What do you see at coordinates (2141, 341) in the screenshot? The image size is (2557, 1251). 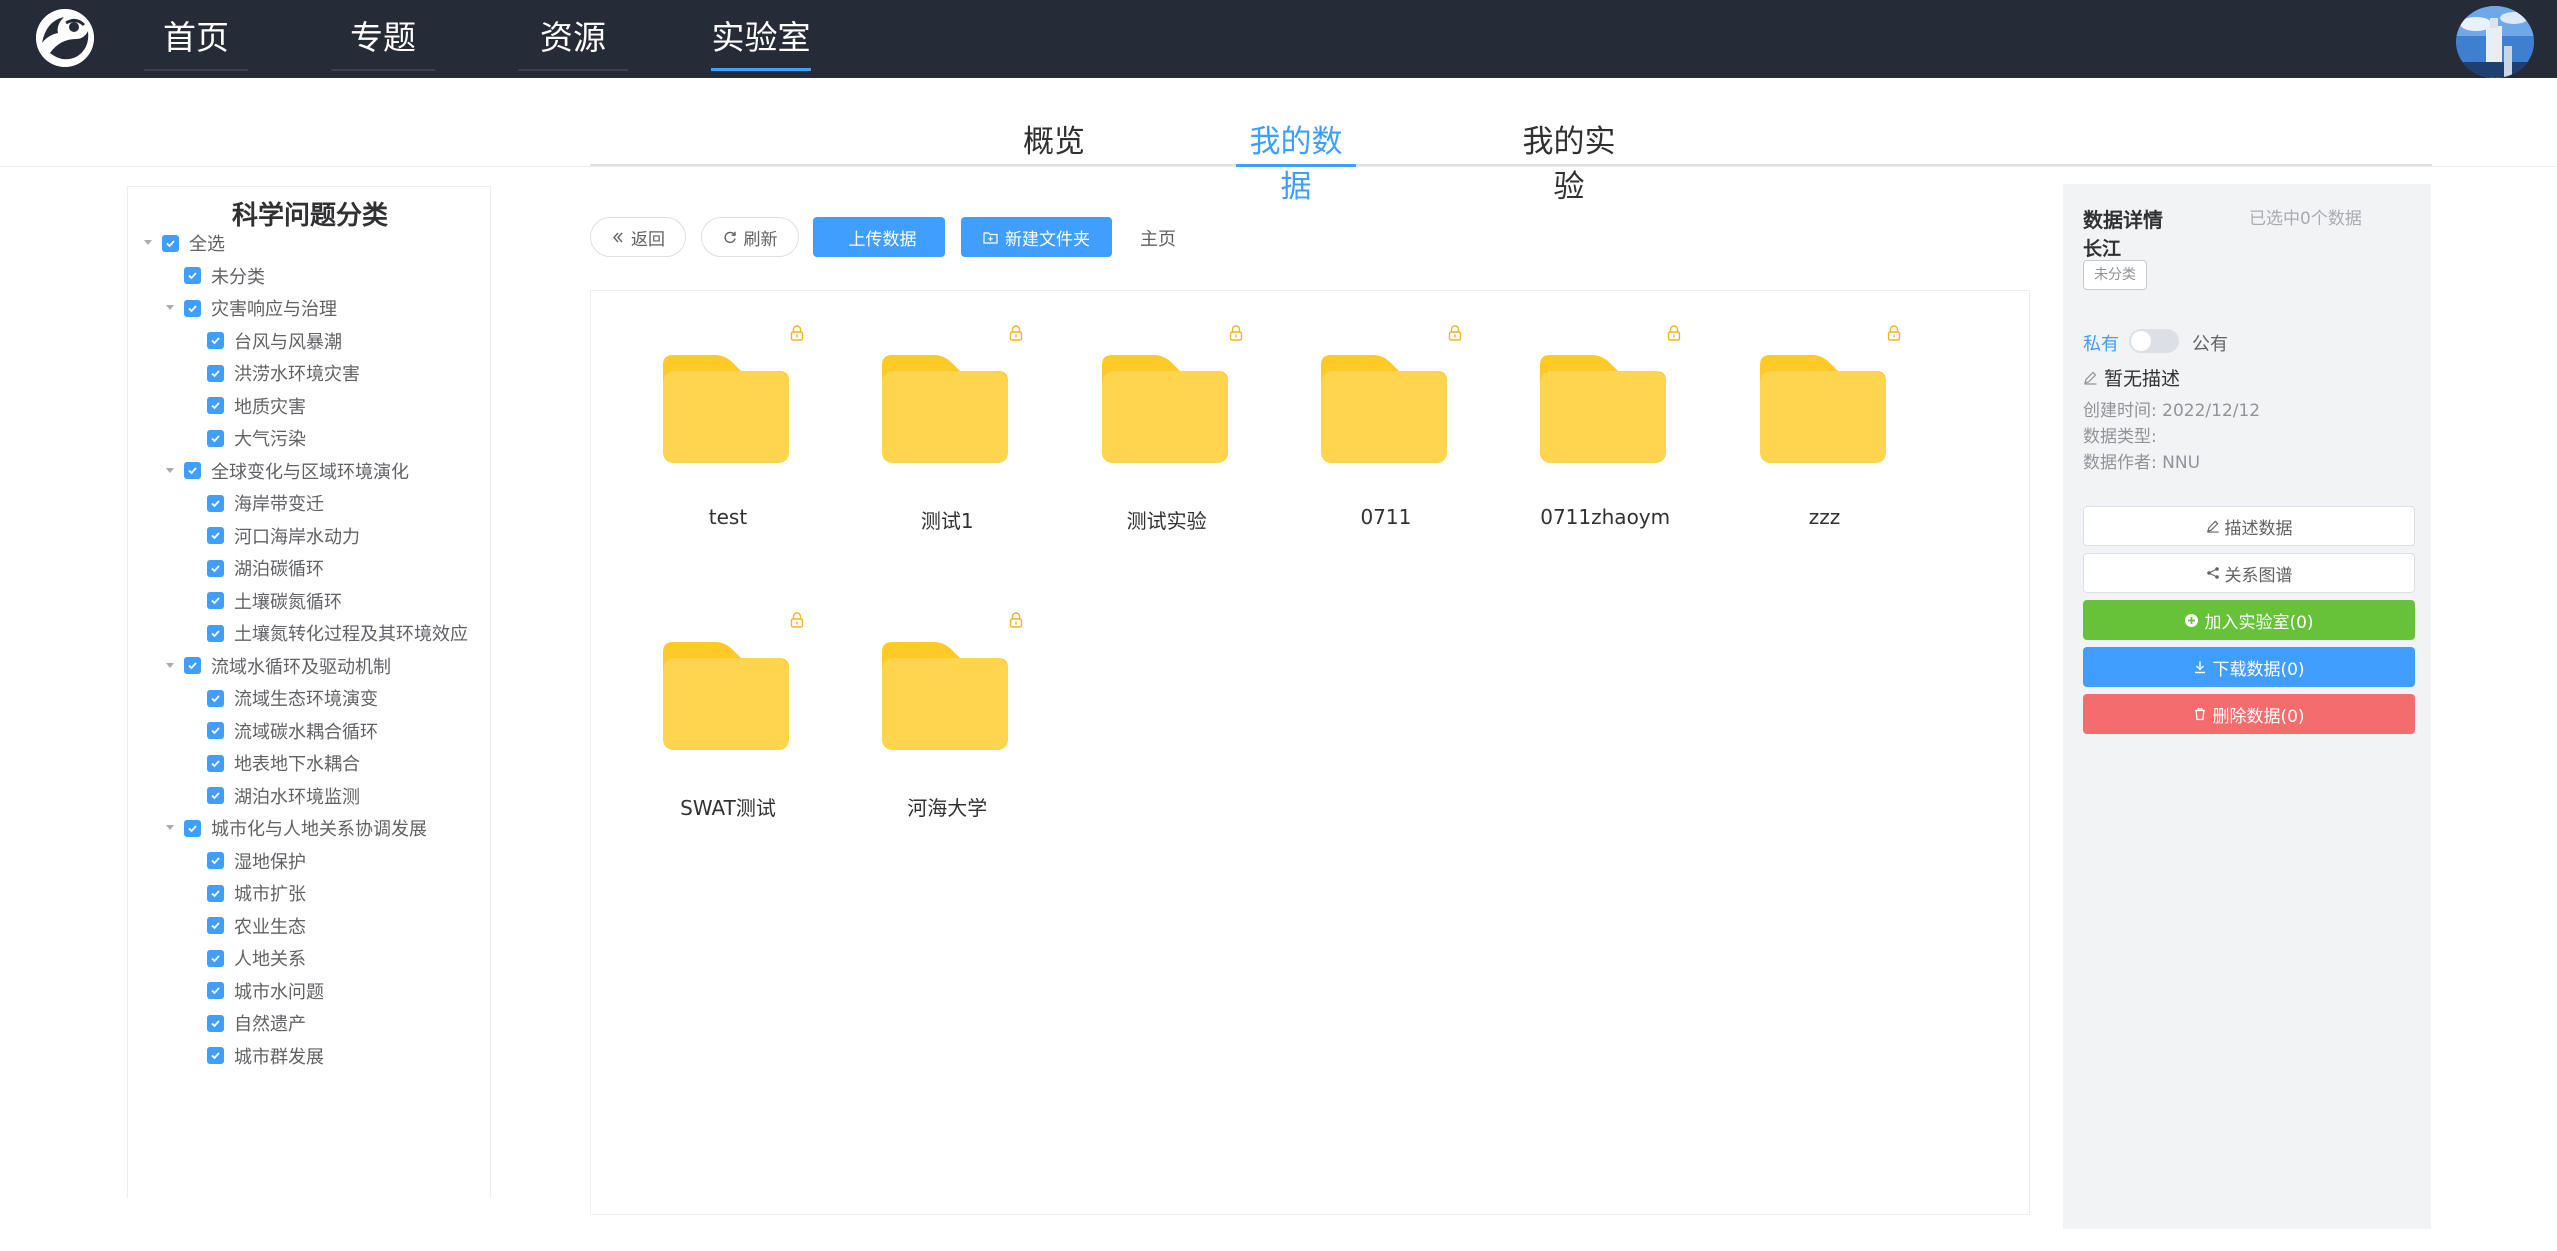 I see `toggle-knob` at bounding box center [2141, 341].